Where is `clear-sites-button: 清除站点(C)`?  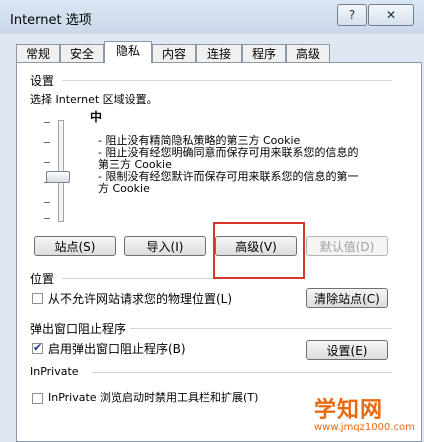 clear-sites-button: 清除站点(C) is located at coordinates (347, 298).